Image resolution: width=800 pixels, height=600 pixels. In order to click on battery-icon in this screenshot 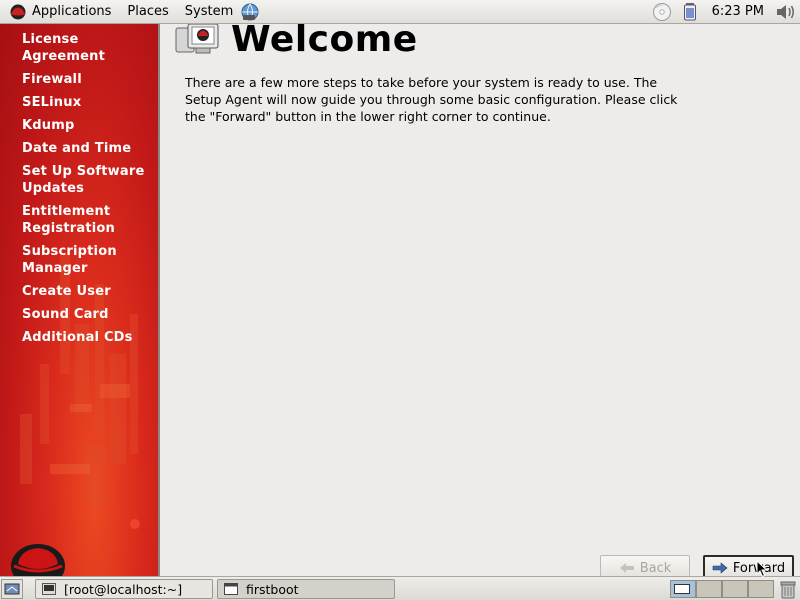, I will do `click(690, 12)`.